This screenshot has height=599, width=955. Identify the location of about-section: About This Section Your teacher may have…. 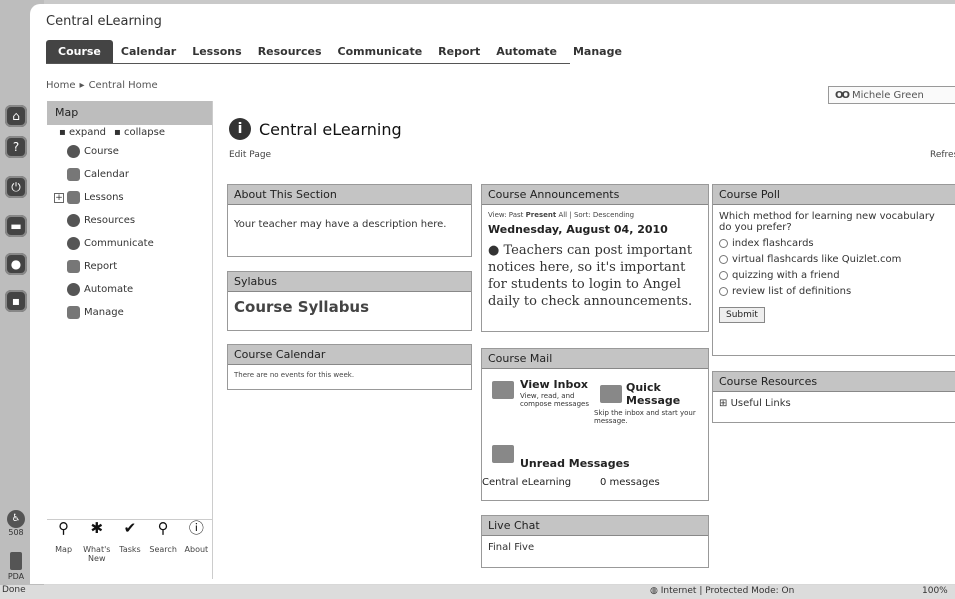
(349, 220).